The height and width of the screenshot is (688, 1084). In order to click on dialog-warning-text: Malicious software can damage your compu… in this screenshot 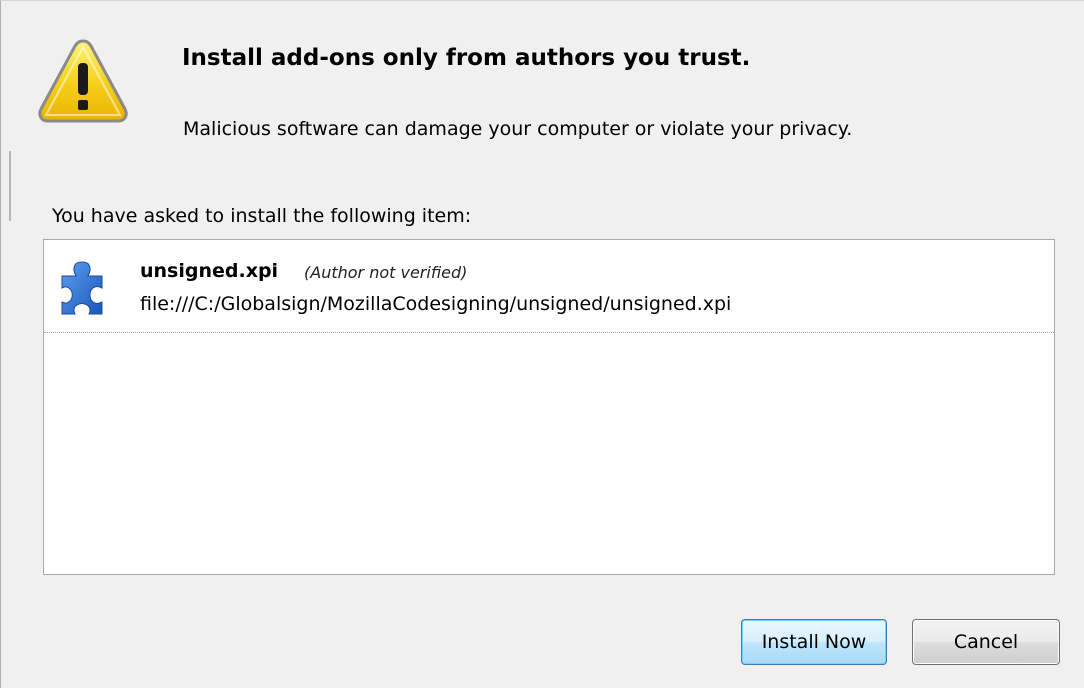, I will do `click(518, 129)`.